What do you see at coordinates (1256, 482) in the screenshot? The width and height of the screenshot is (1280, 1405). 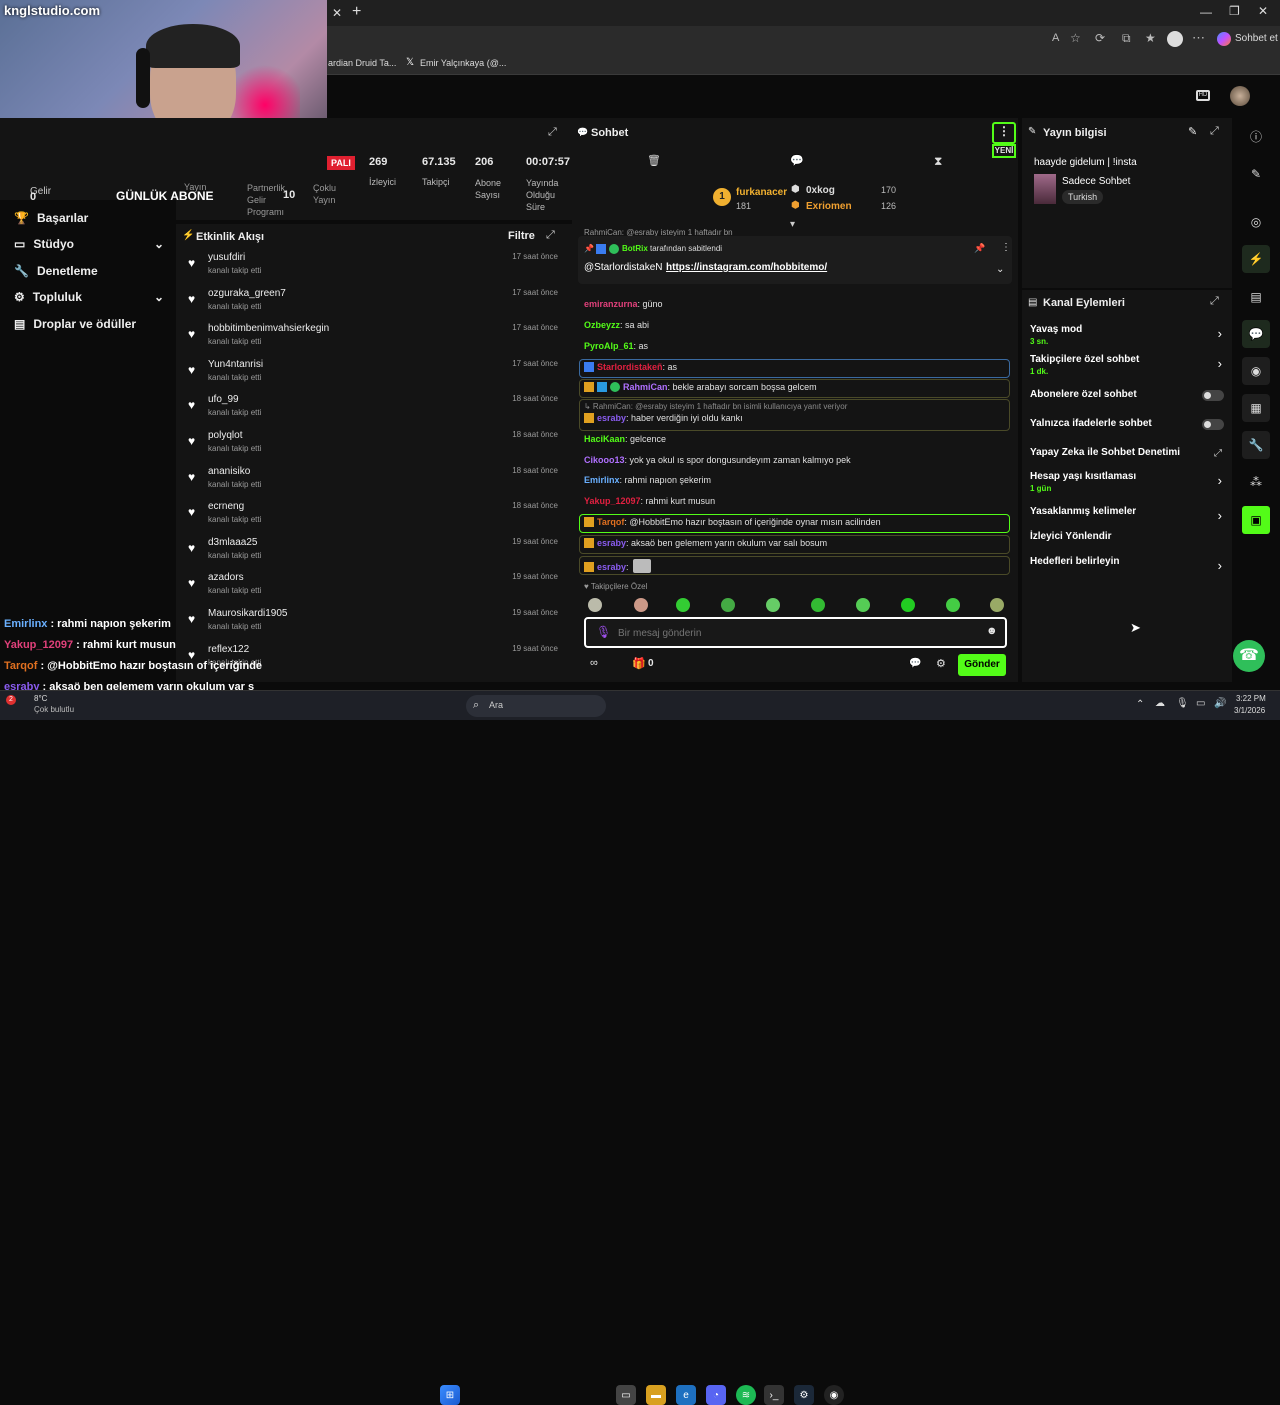 I see `community-icon: ⁂` at bounding box center [1256, 482].